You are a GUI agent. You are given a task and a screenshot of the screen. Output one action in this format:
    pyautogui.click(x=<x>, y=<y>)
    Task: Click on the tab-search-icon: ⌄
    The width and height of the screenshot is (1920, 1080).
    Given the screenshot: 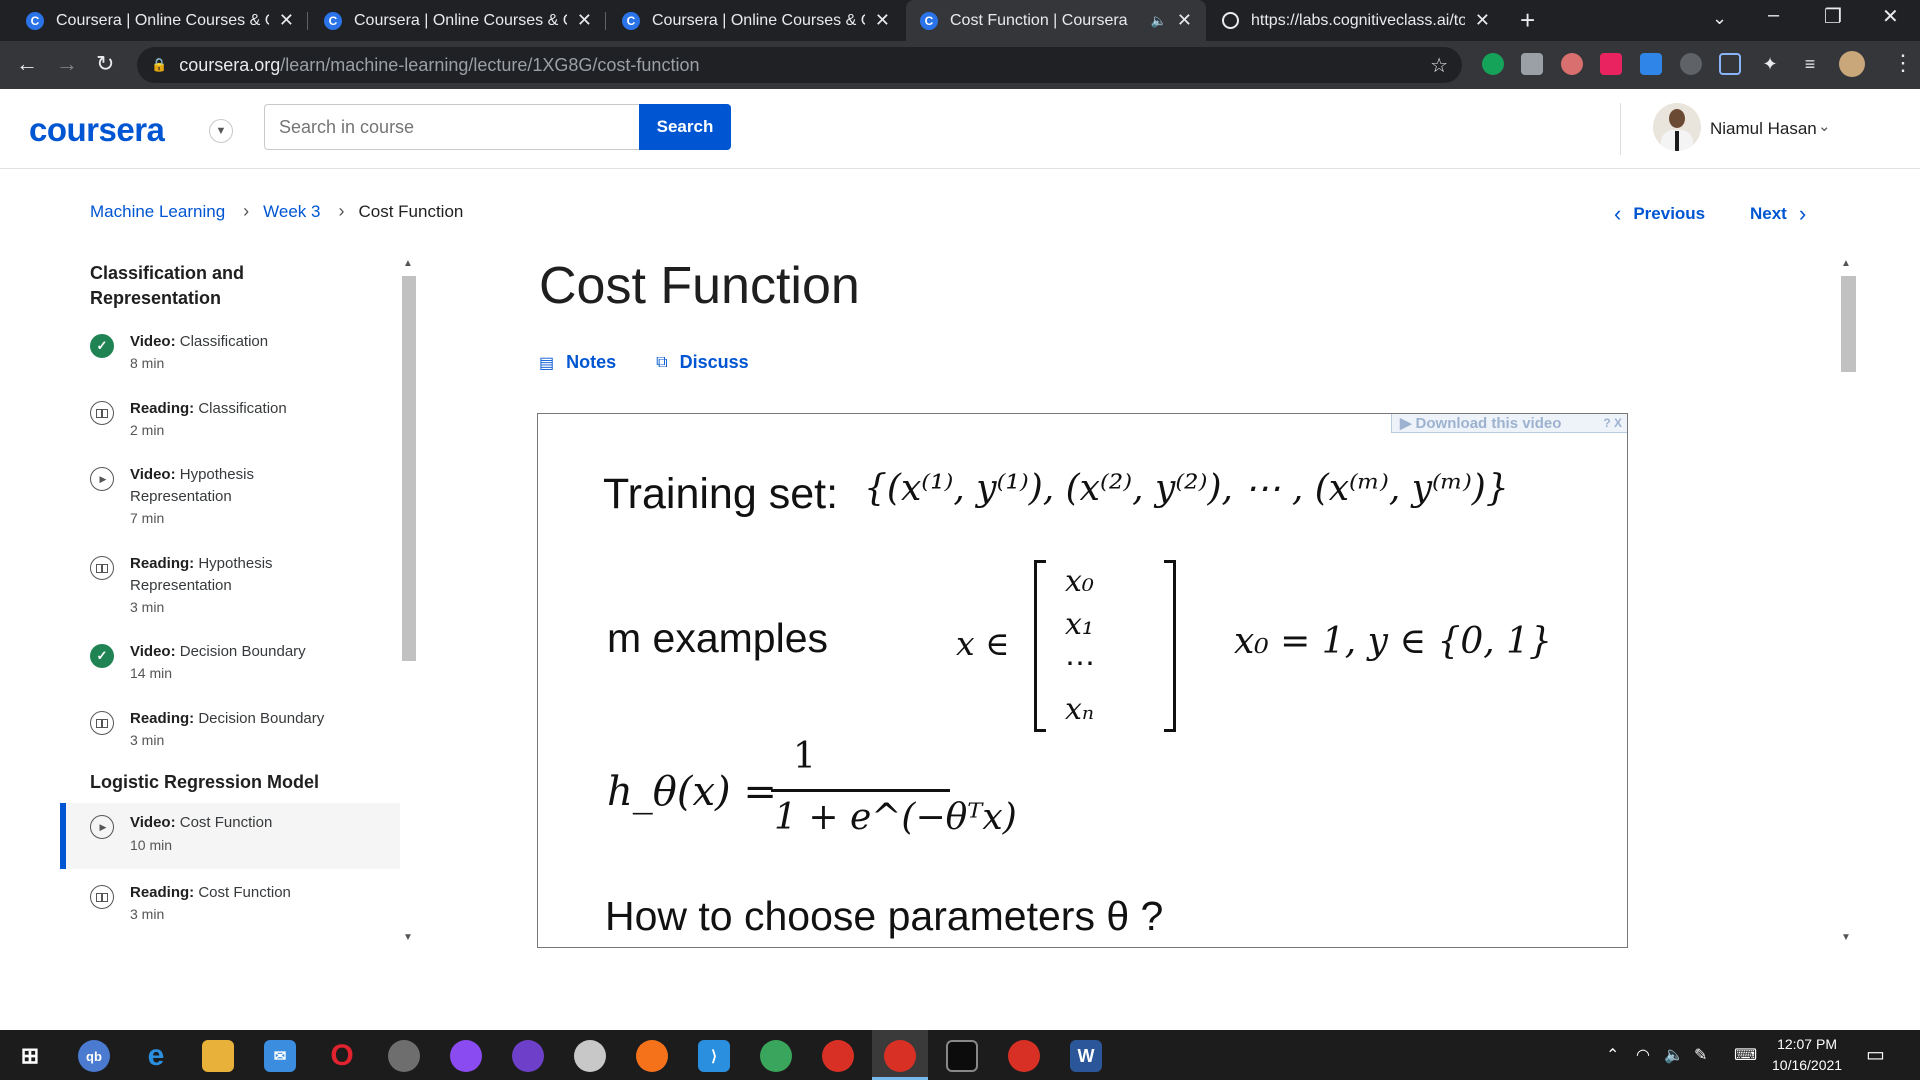 What is the action you would take?
    pyautogui.click(x=1719, y=18)
    